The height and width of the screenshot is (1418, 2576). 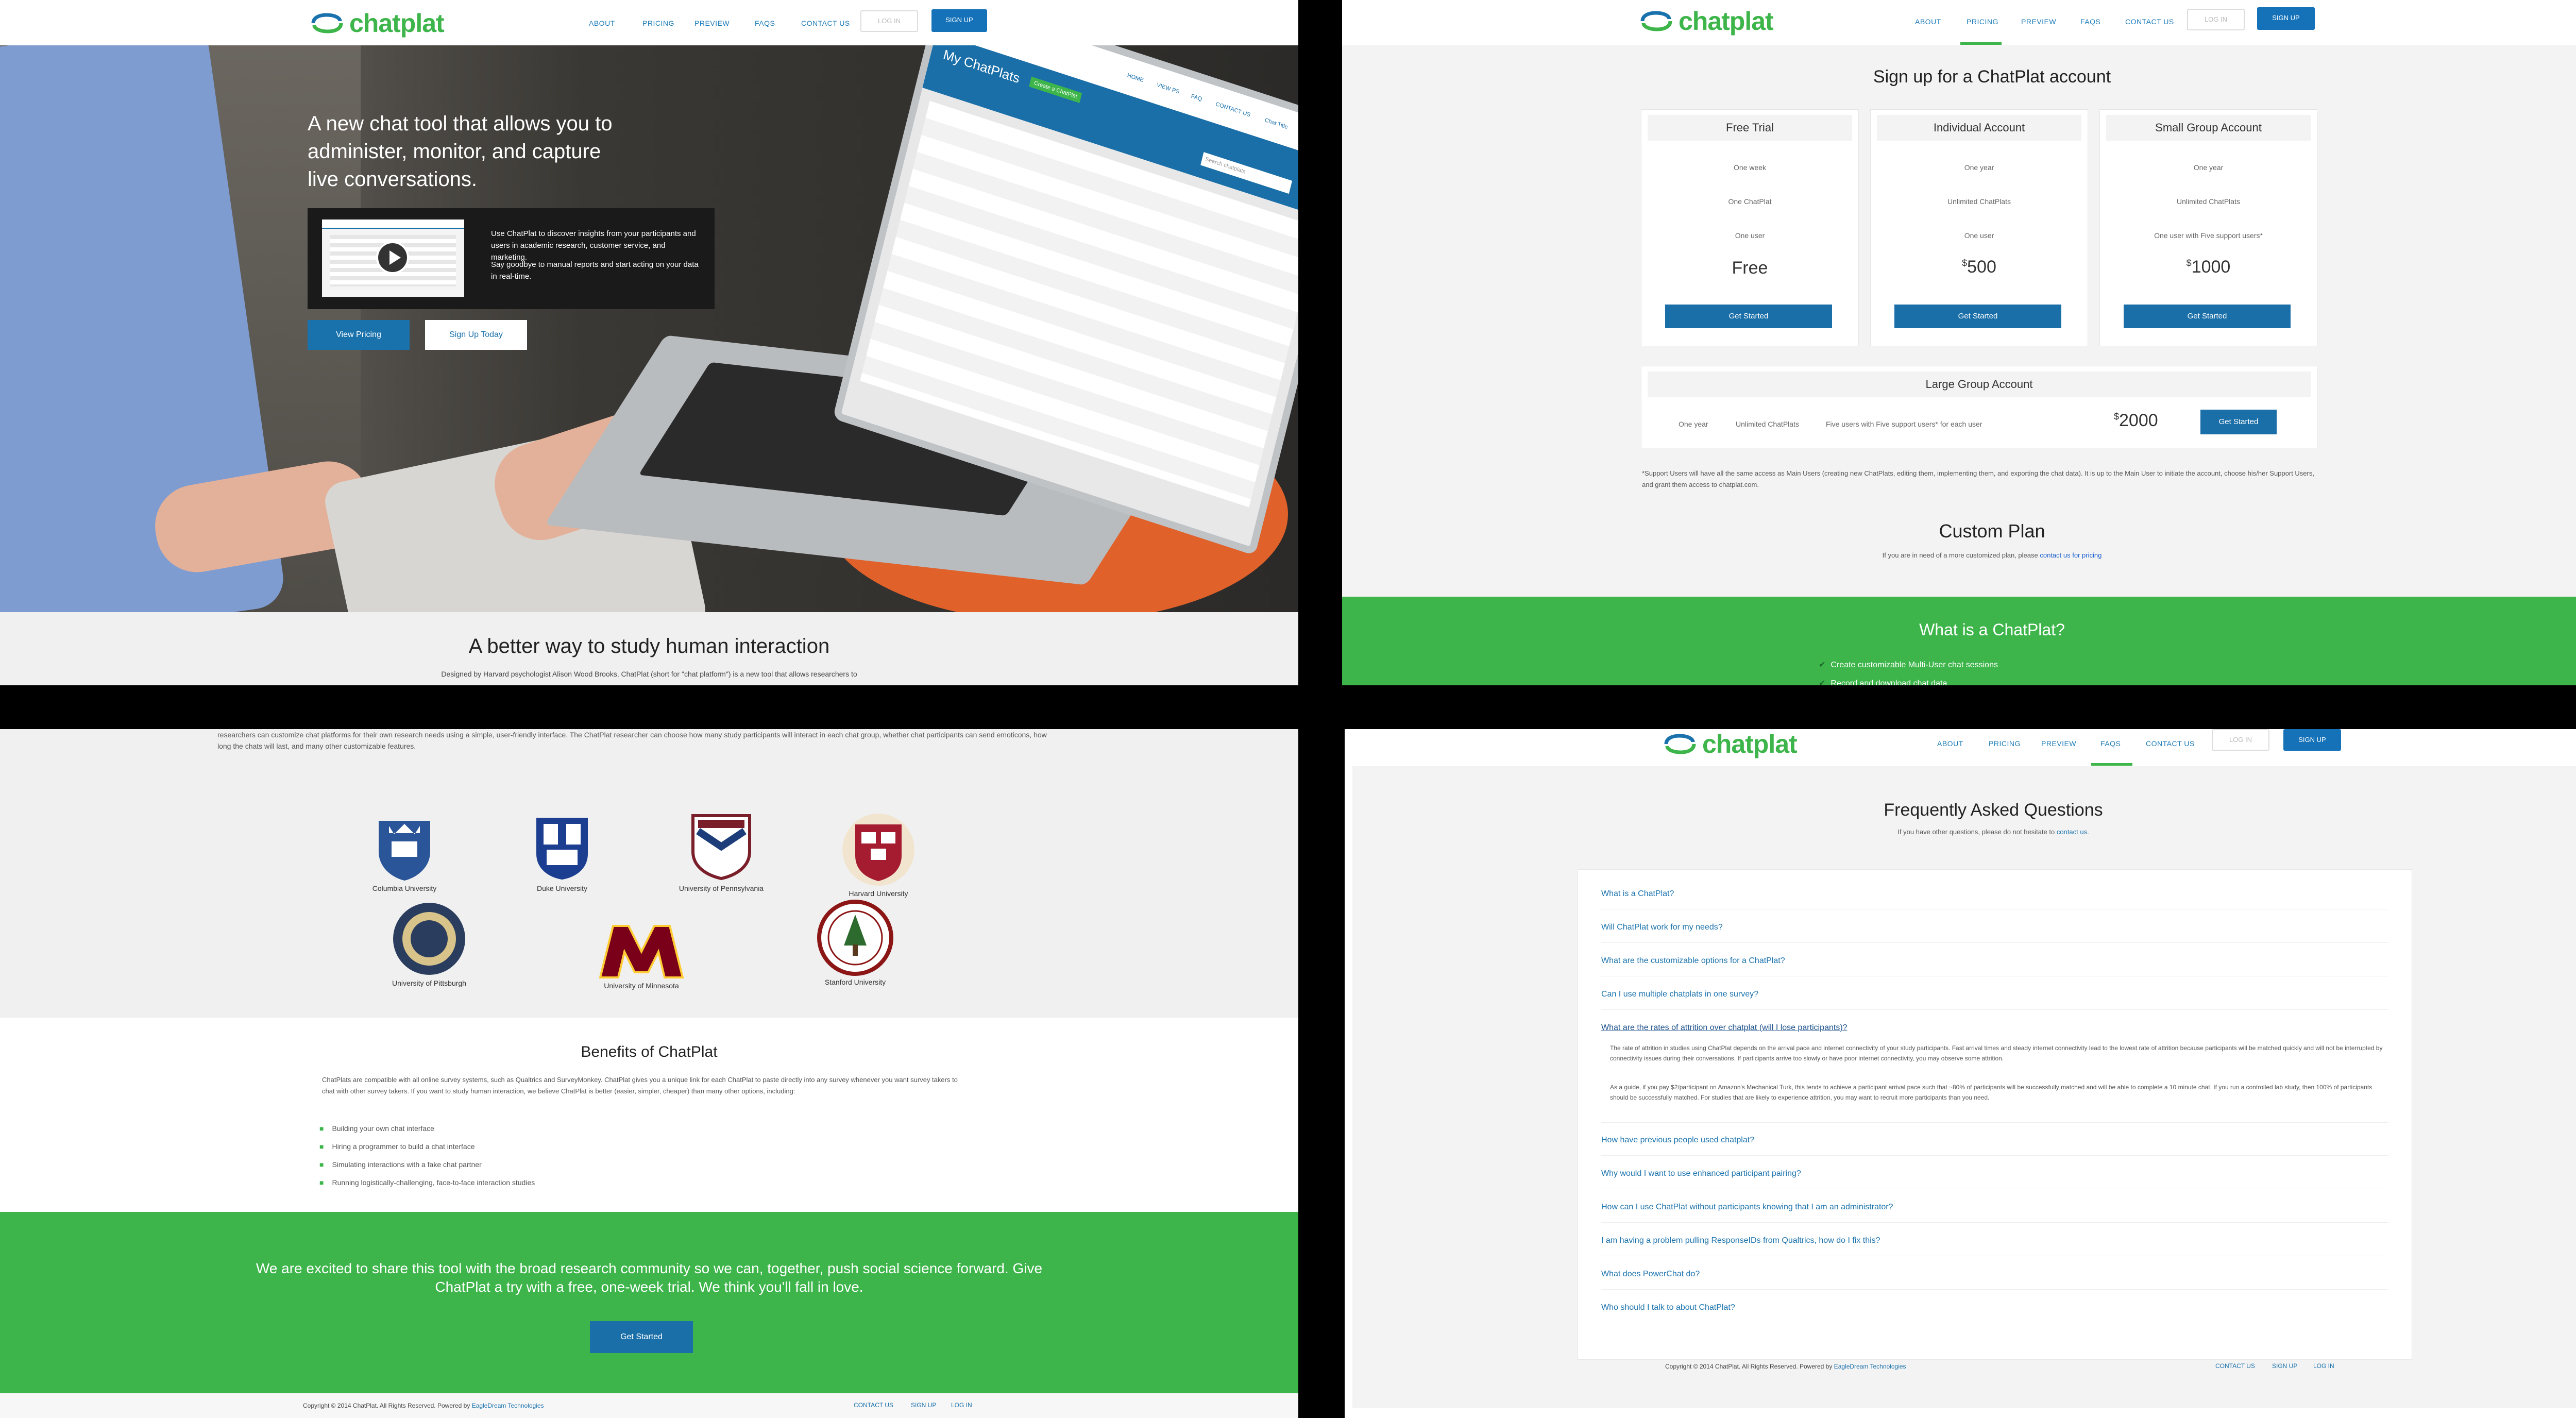 I want to click on stanford-seal-icon, so click(x=855, y=938).